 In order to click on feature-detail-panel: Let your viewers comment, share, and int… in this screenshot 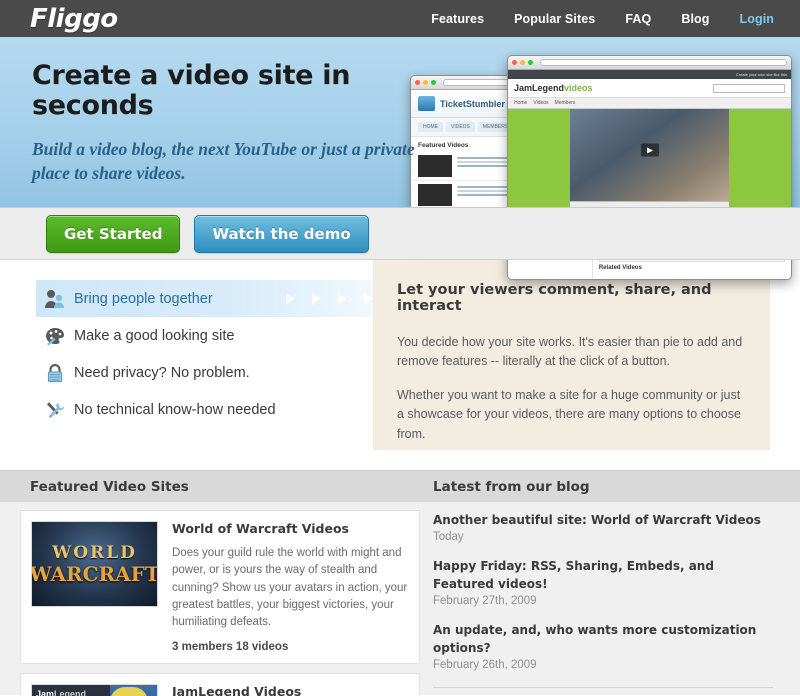, I will do `click(571, 355)`.